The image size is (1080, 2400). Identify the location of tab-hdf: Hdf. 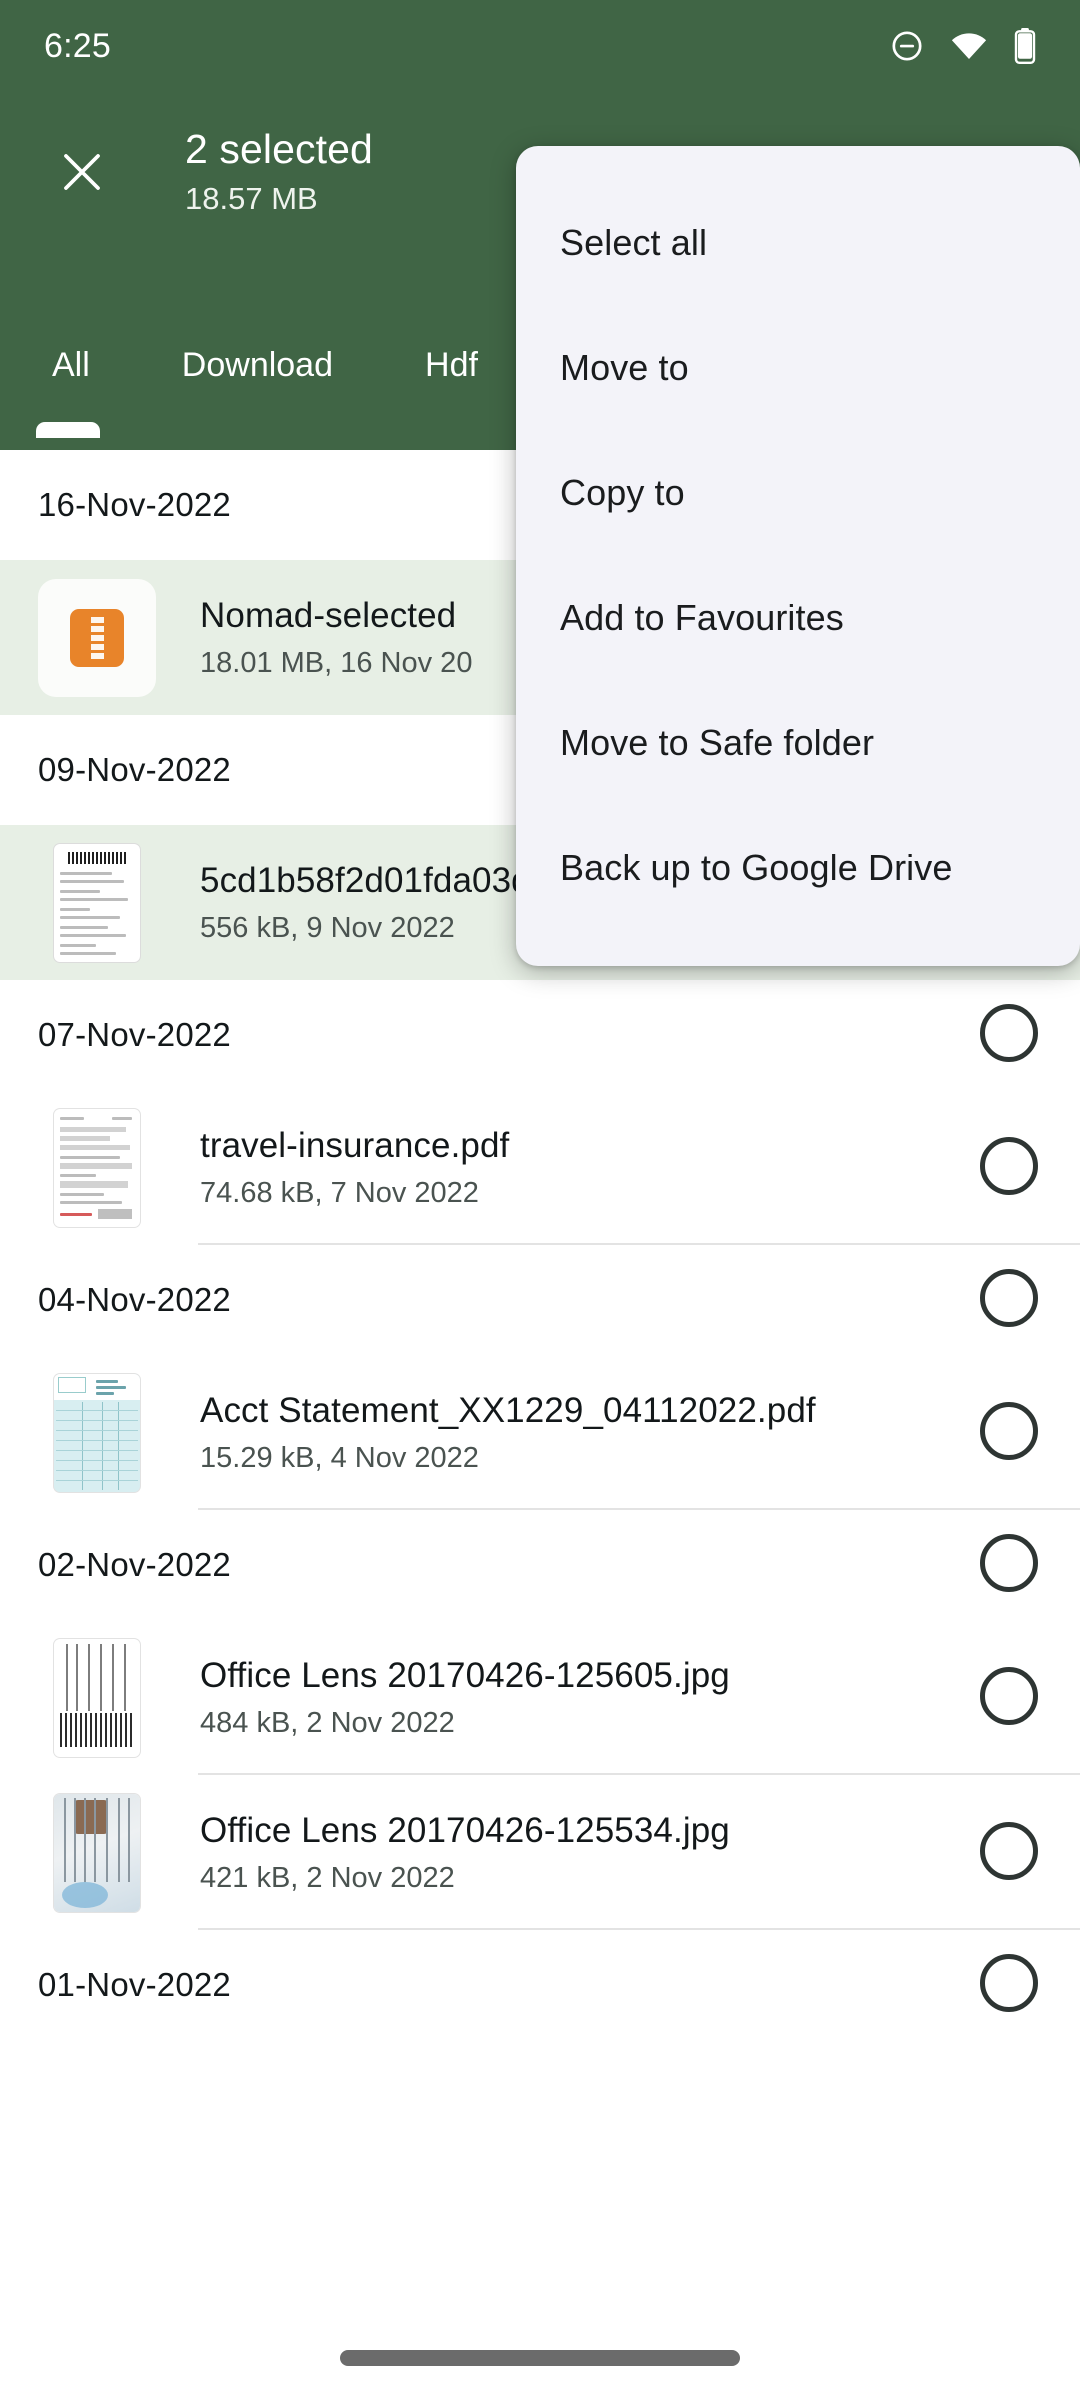
(451, 365).